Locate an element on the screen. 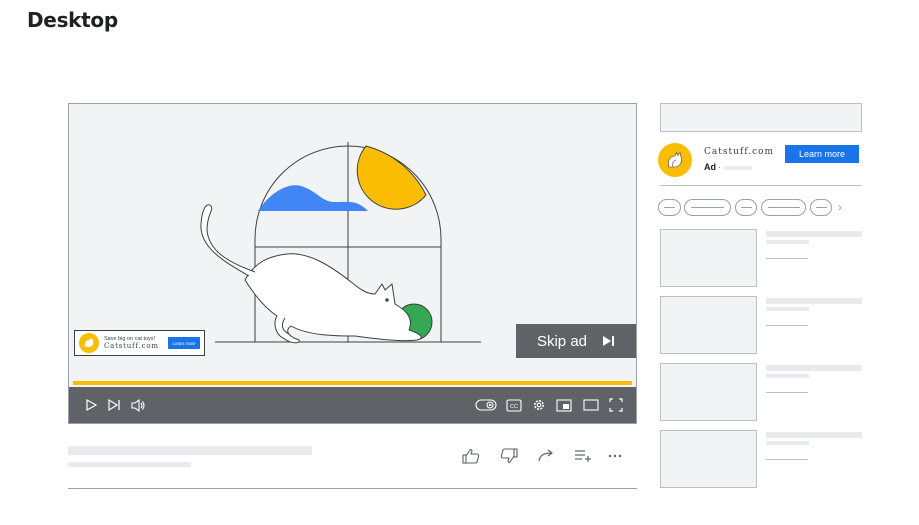  fullscreen-icon is located at coordinates (616, 405).